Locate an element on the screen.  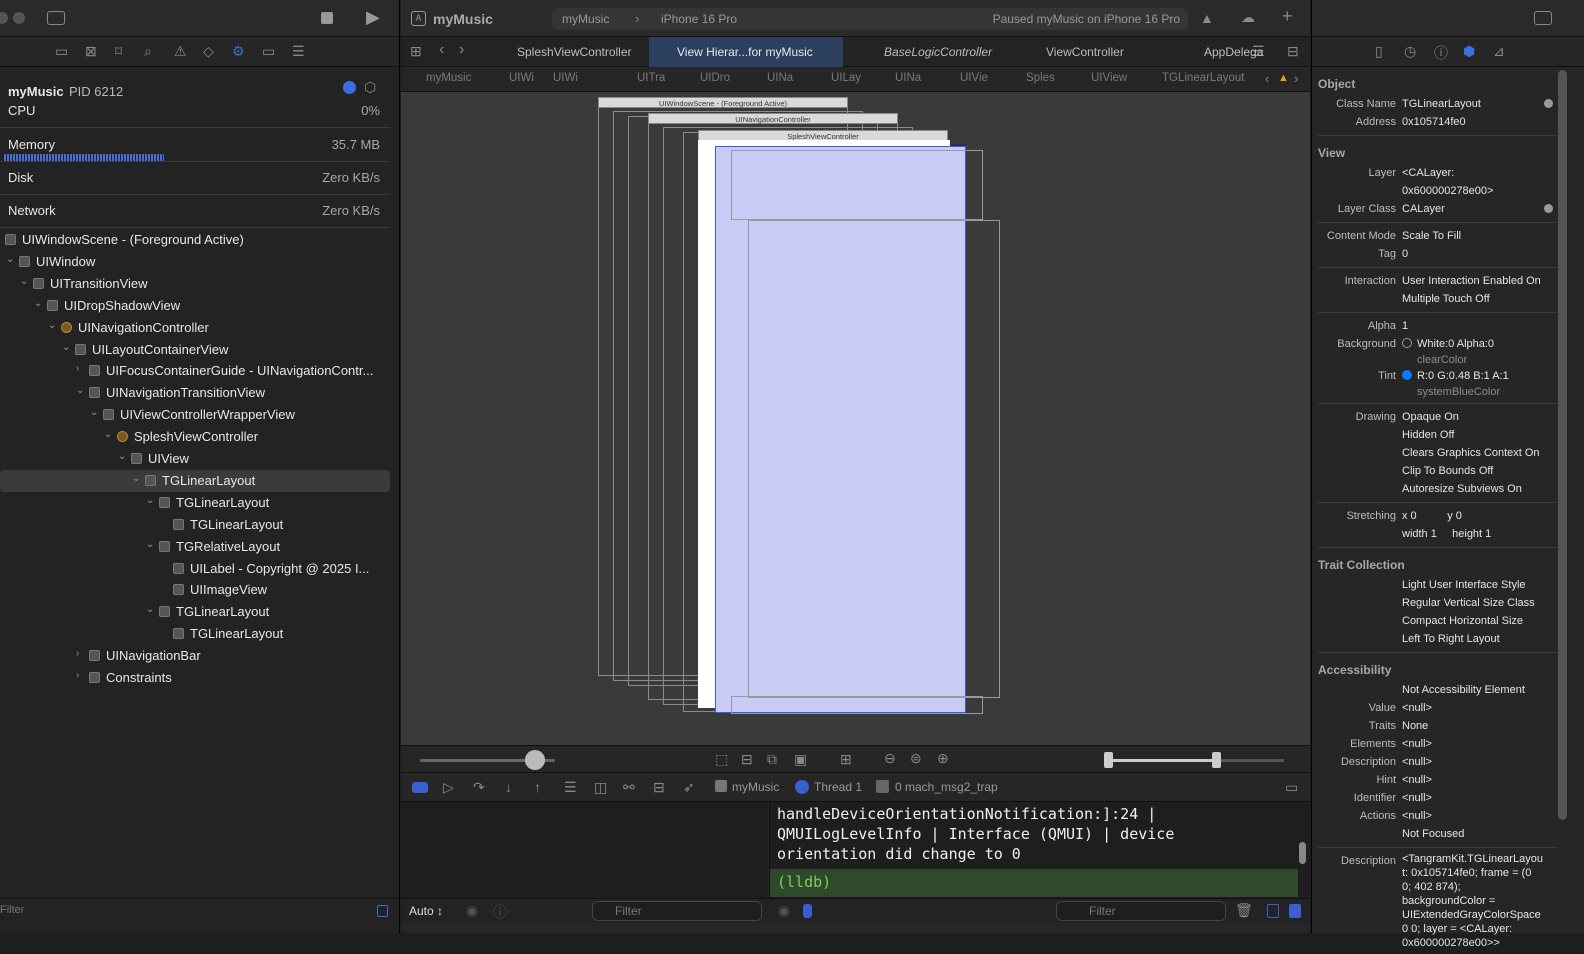
breadcrumb-item: TGLinearLayout is located at coordinates (1203, 78).